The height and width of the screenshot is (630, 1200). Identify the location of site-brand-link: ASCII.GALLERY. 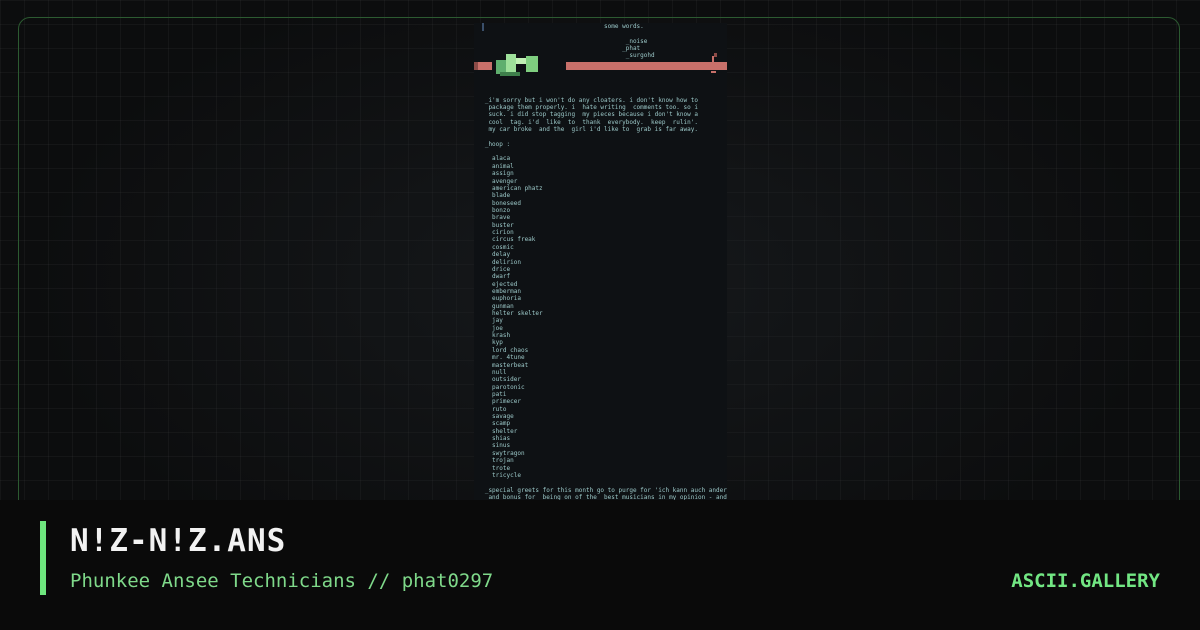
(1085, 581).